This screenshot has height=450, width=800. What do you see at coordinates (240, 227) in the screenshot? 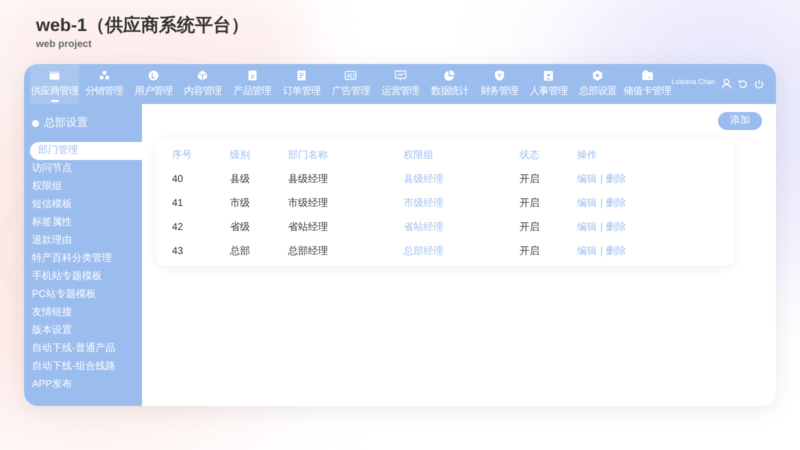
I see `level-cell: 省级` at bounding box center [240, 227].